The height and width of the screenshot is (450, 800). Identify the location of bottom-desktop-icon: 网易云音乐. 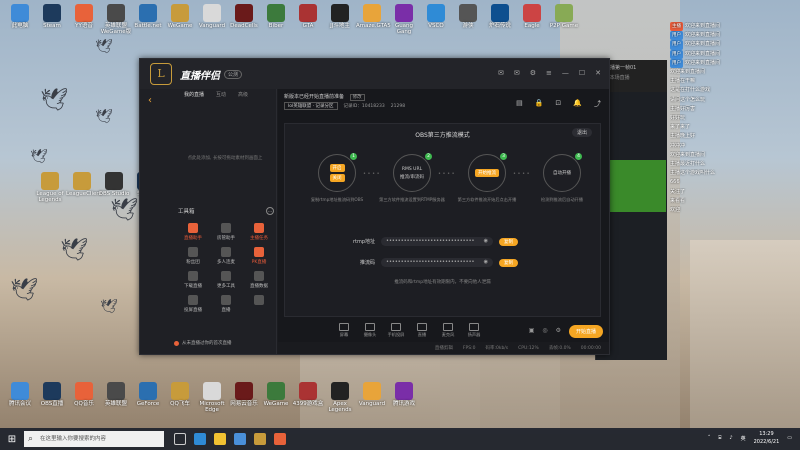
(244, 394).